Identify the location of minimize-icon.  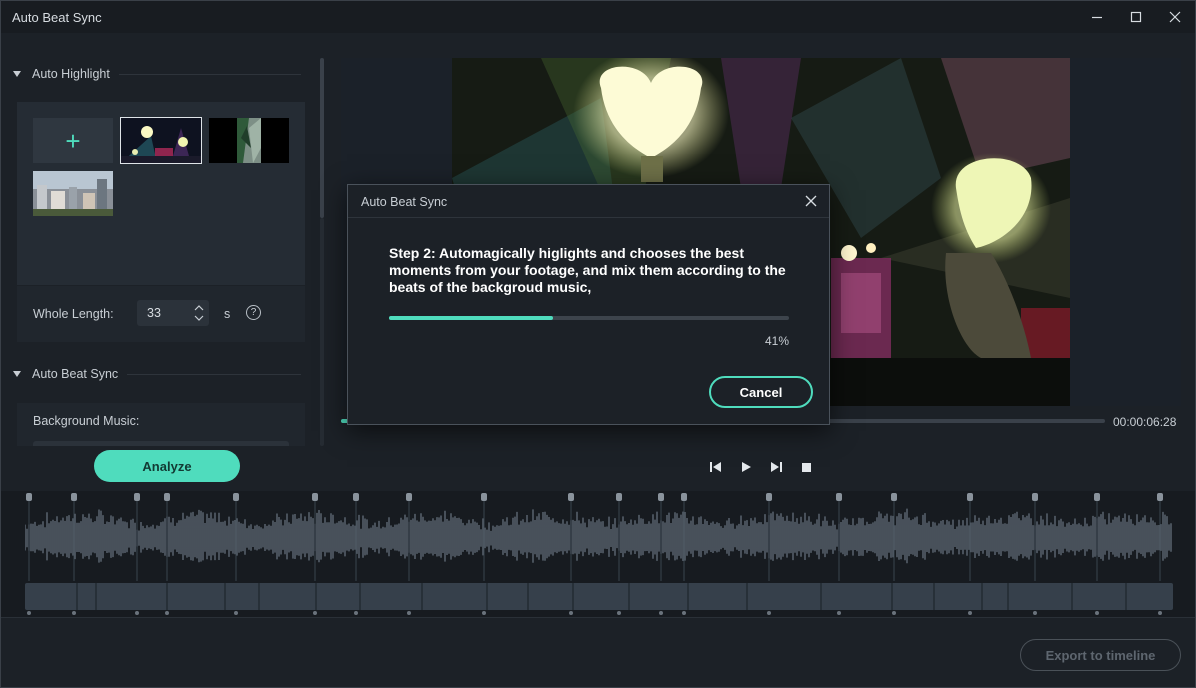
(1097, 17).